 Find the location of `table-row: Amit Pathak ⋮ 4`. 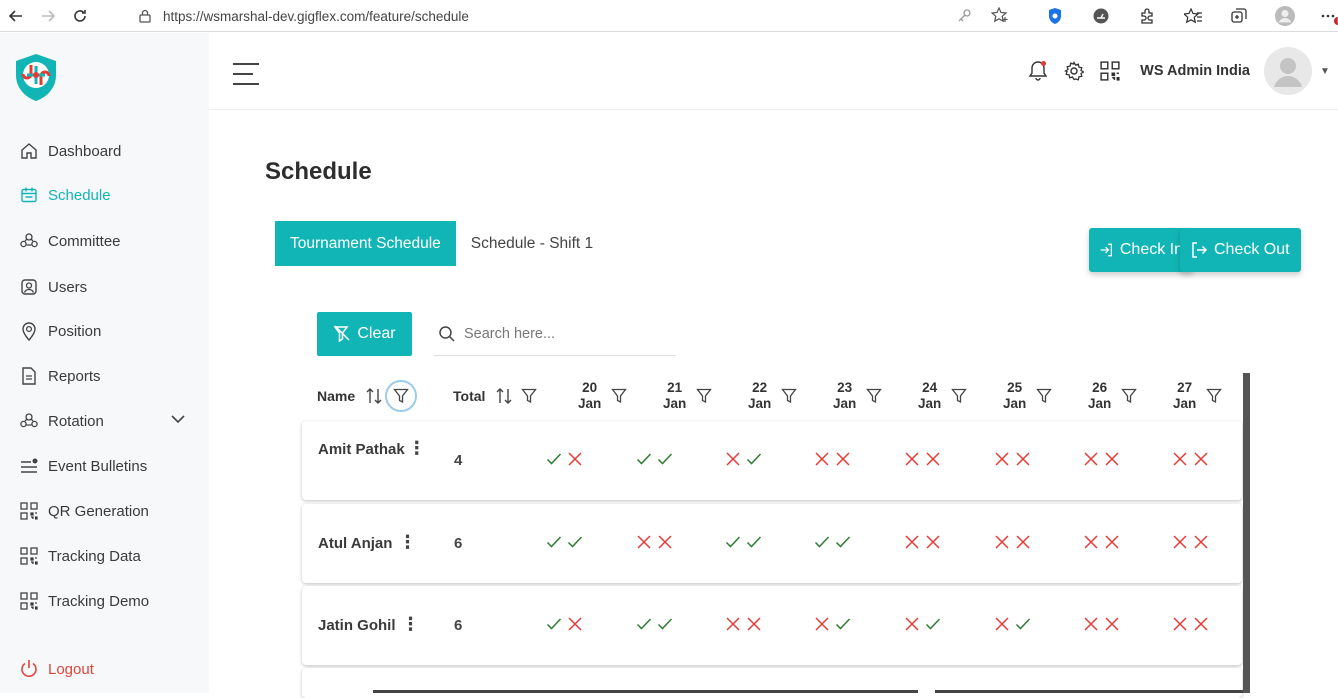

table-row: Amit Pathak ⋮ 4 is located at coordinates (772, 460).